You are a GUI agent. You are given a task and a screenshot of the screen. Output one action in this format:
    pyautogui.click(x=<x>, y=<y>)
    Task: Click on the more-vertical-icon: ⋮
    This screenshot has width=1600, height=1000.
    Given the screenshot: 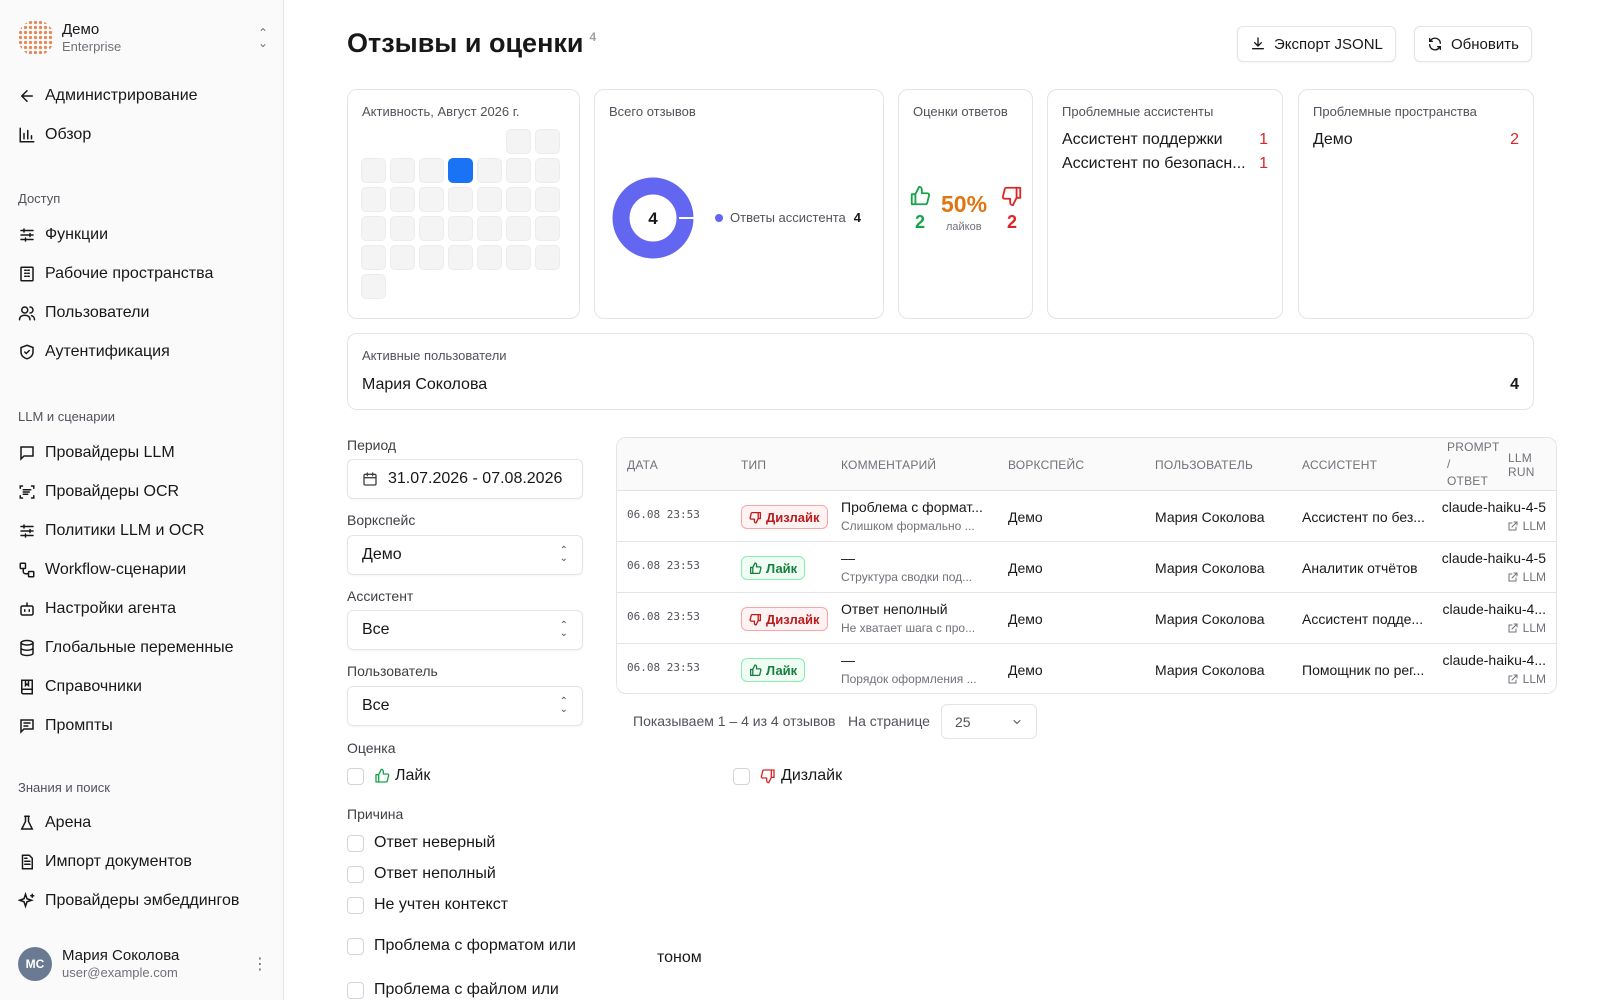 What is the action you would take?
    pyautogui.click(x=260, y=964)
    